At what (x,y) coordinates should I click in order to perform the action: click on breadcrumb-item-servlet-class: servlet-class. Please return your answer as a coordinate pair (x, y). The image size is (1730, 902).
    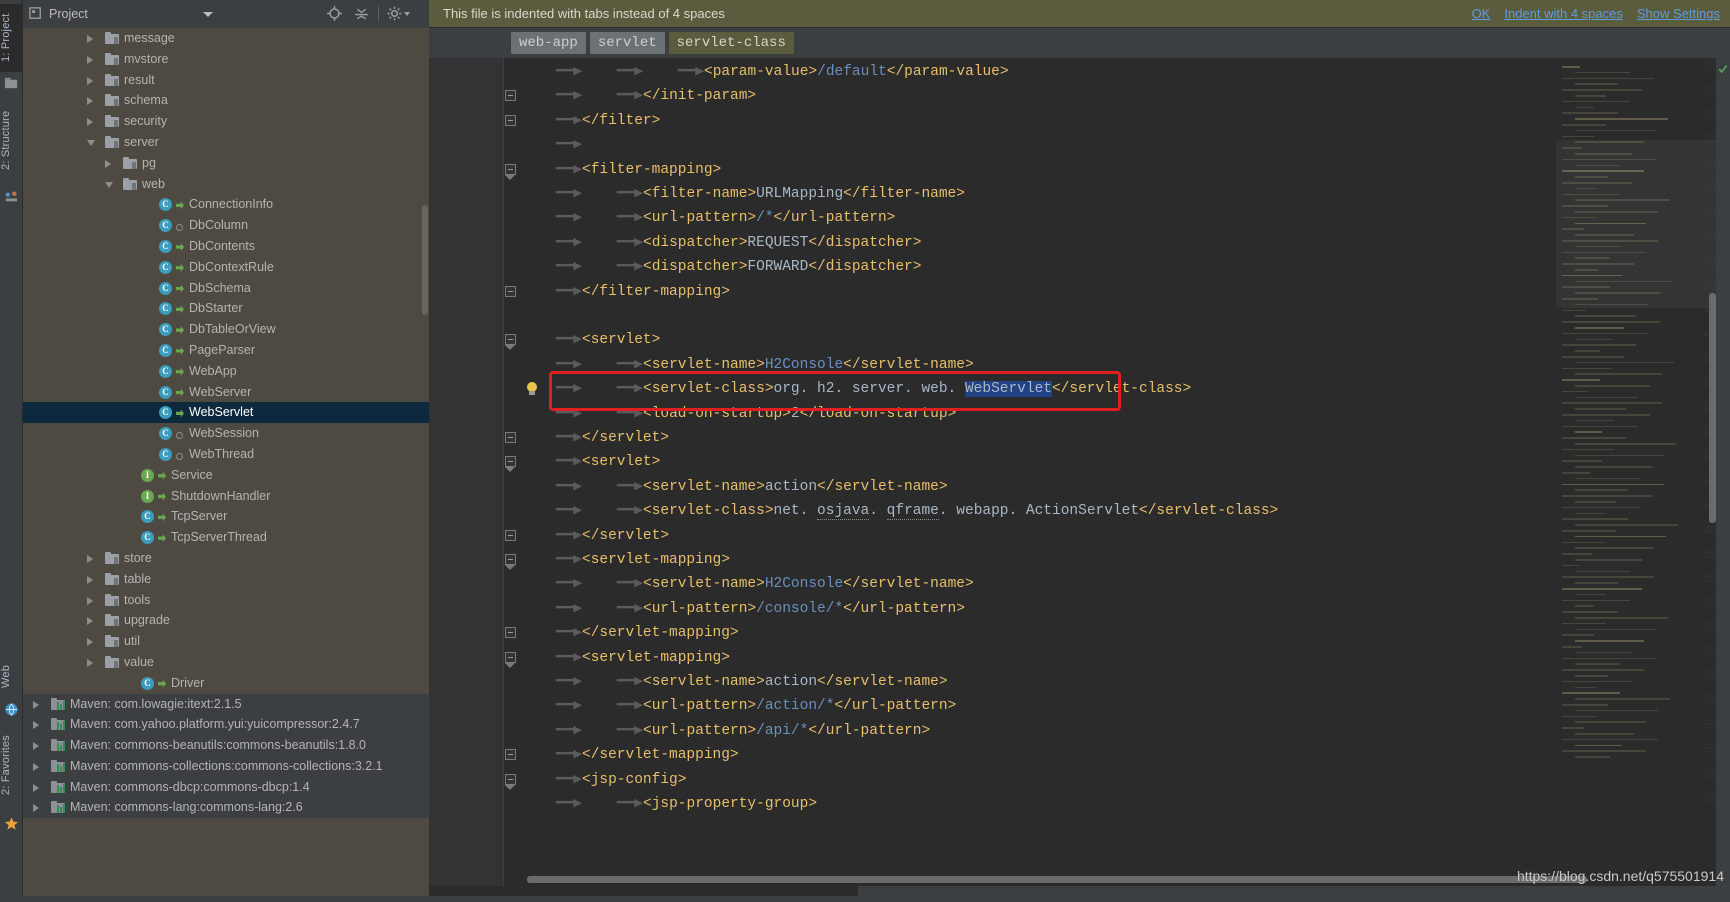
    Looking at the image, I should click on (731, 43).